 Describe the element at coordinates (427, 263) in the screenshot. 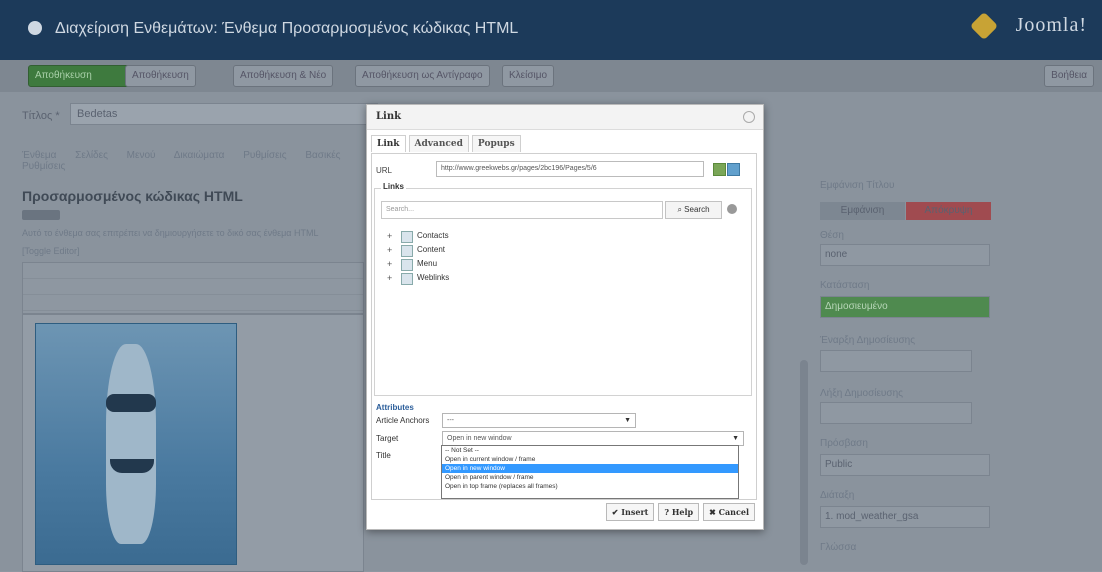

I see `tree-item-label: Menu` at that location.